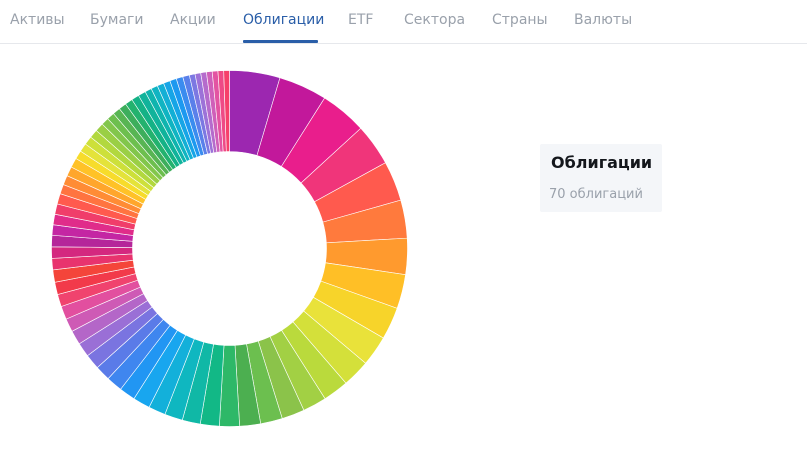 This screenshot has width=807, height=459. What do you see at coordinates (520, 20) in the screenshot?
I see `tab-countries: Страны` at bounding box center [520, 20].